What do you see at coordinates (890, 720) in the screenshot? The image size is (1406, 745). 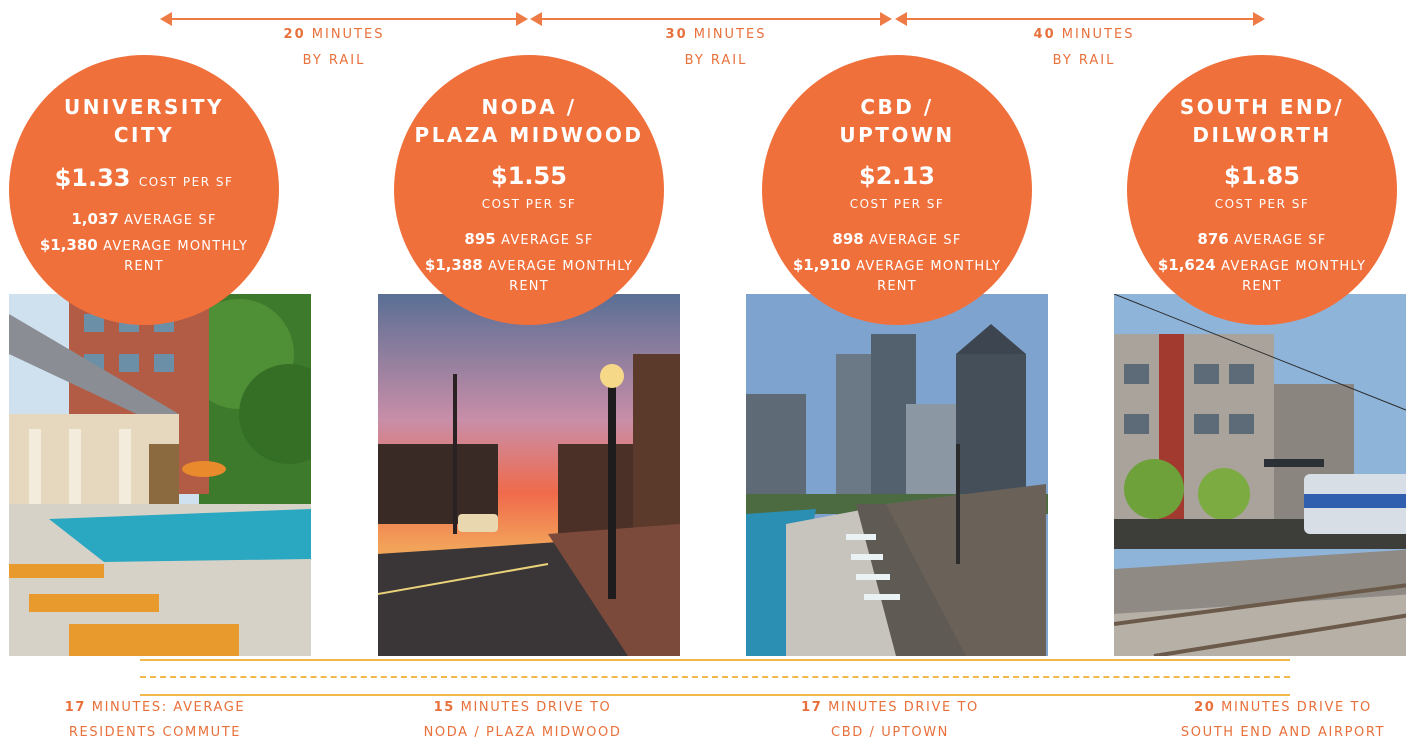 I see `drive-note-3: 17 MINUTES DRIVE TO CBD / UPTOWN` at bounding box center [890, 720].